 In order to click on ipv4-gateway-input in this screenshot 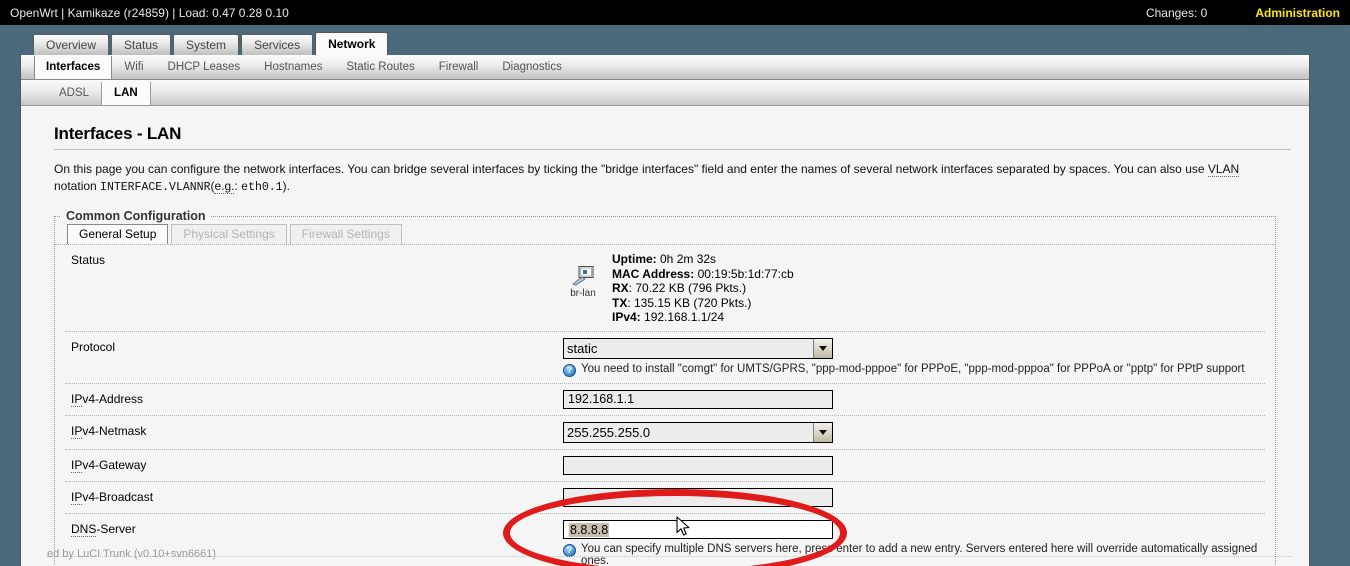, I will do `click(698, 465)`.